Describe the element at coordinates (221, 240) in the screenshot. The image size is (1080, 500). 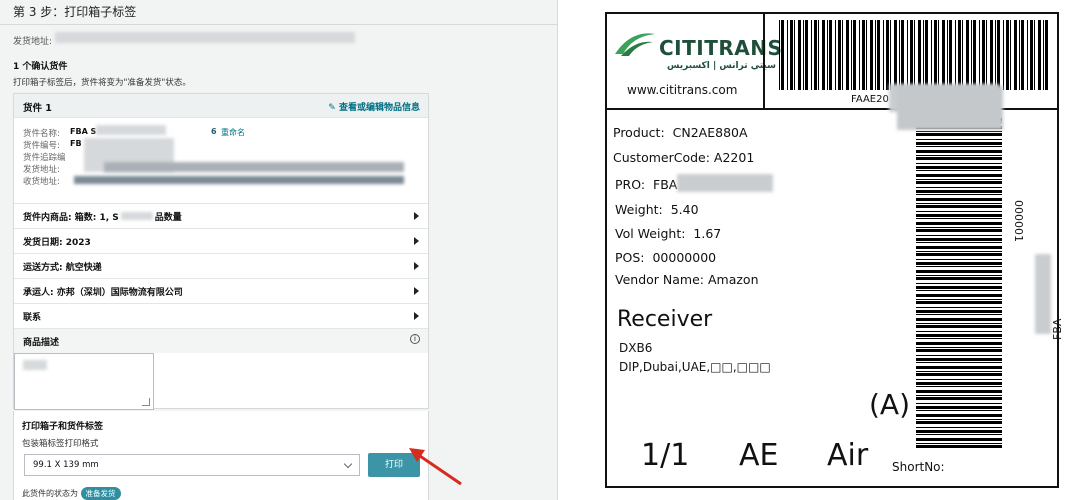
I see `row-ship-date: 发货日期: 2023` at that location.